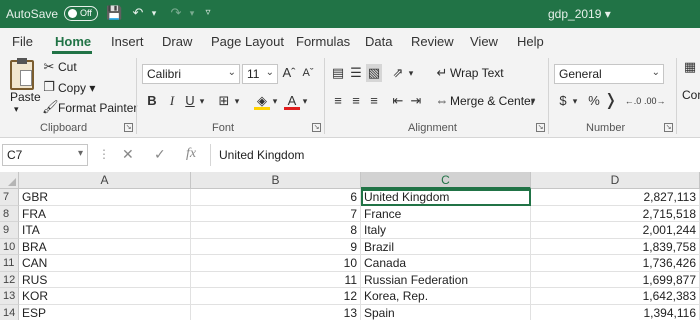 The image size is (700, 320). I want to click on cell-a: CAN, so click(105, 263).